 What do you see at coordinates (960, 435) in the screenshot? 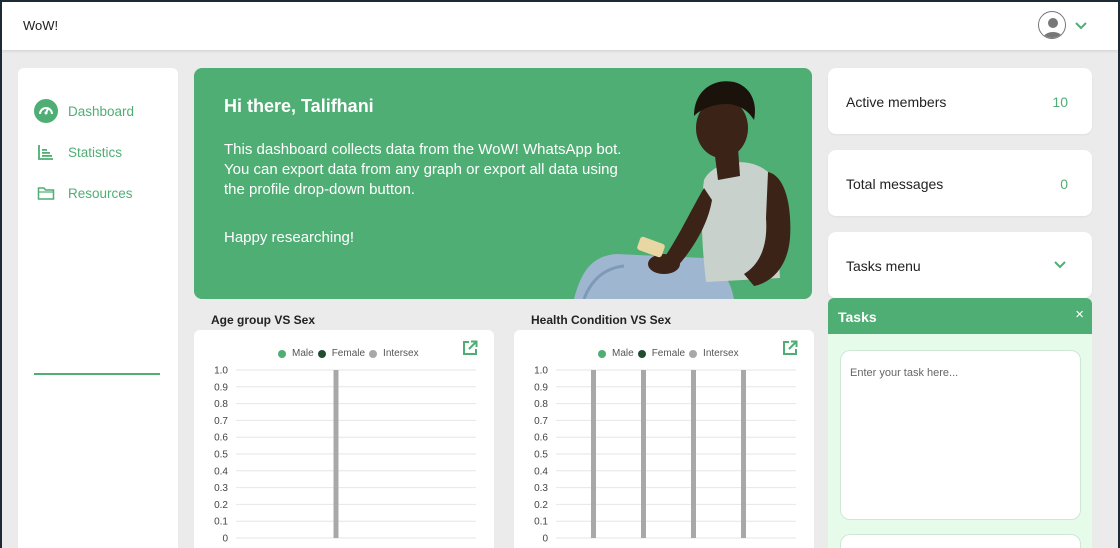
I see `task-input` at bounding box center [960, 435].